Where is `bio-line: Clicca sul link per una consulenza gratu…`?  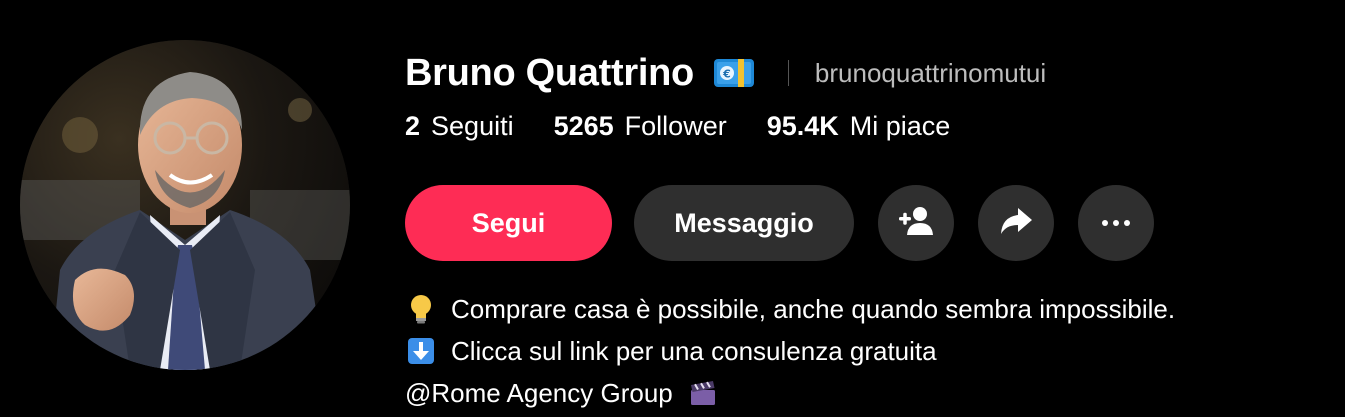 bio-line: Clicca sul link per una consulenza gratu… is located at coordinates (875, 351).